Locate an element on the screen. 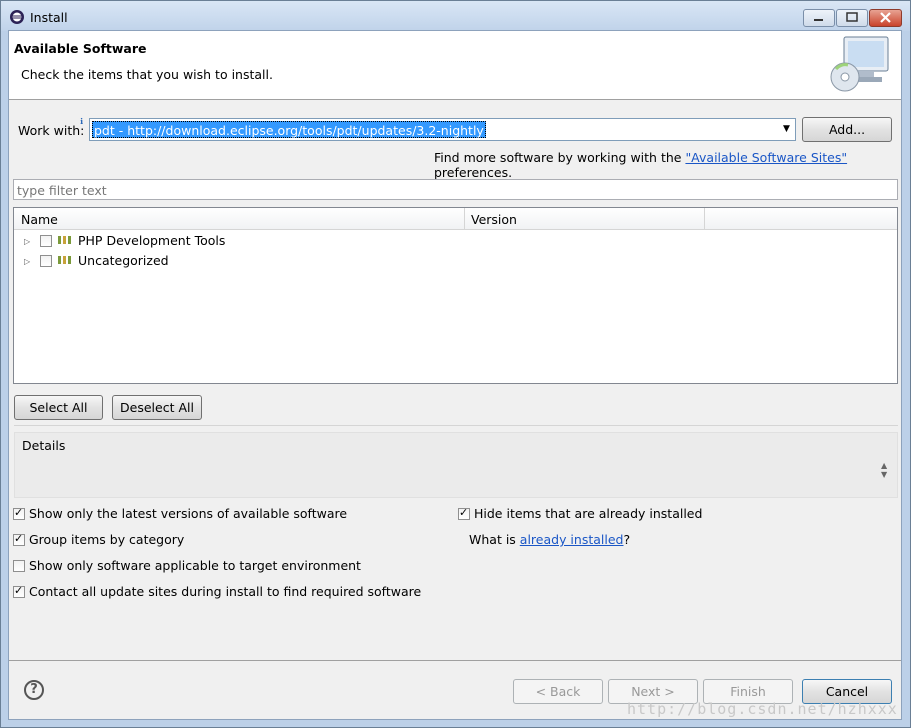 This screenshot has width=911, height=728. details-separator is located at coordinates (456, 425).